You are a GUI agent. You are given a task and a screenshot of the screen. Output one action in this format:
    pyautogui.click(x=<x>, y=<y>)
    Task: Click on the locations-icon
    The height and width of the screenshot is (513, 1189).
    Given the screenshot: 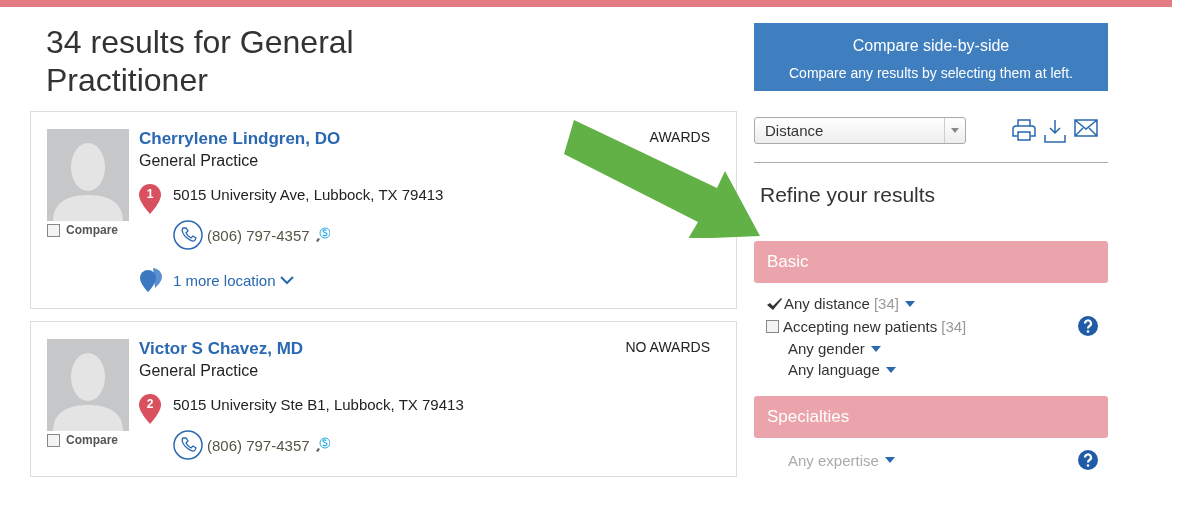 What is the action you would take?
    pyautogui.click(x=151, y=280)
    